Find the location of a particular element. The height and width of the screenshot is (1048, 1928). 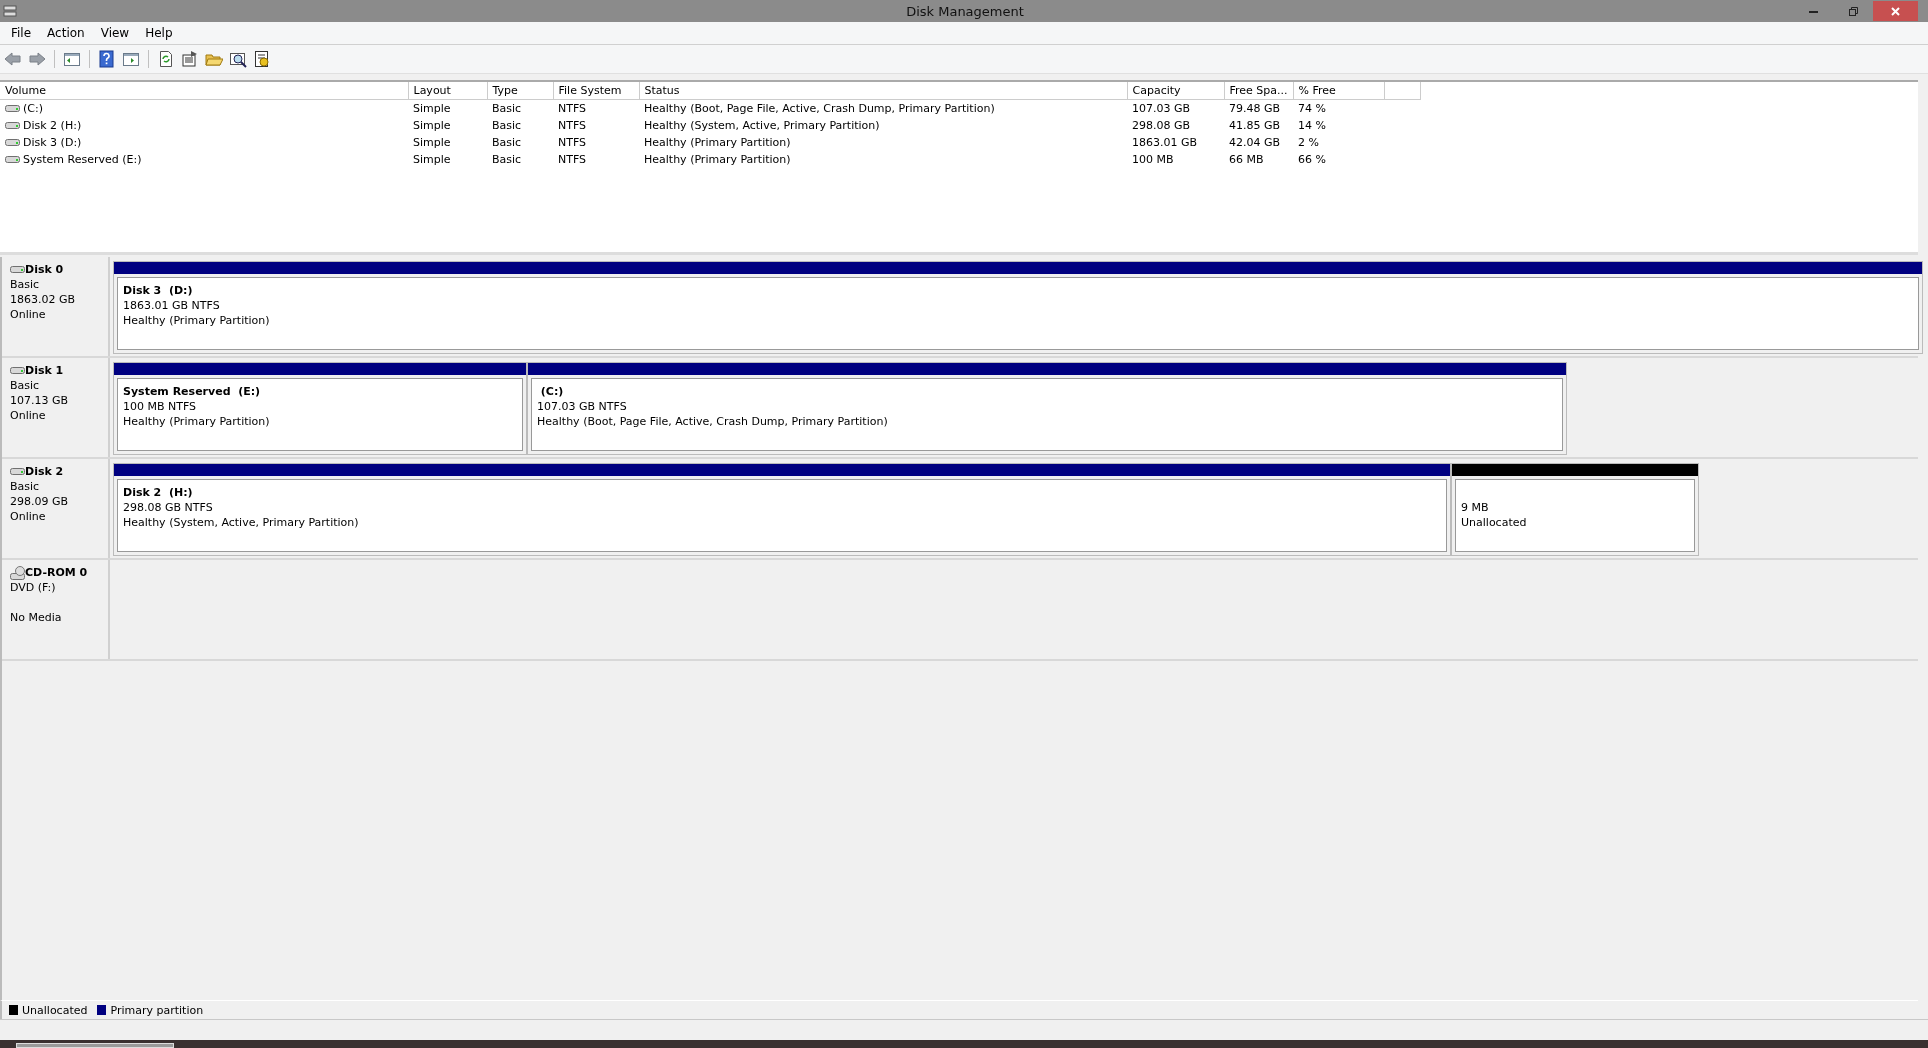

action-pane-icon is located at coordinates (131, 59).